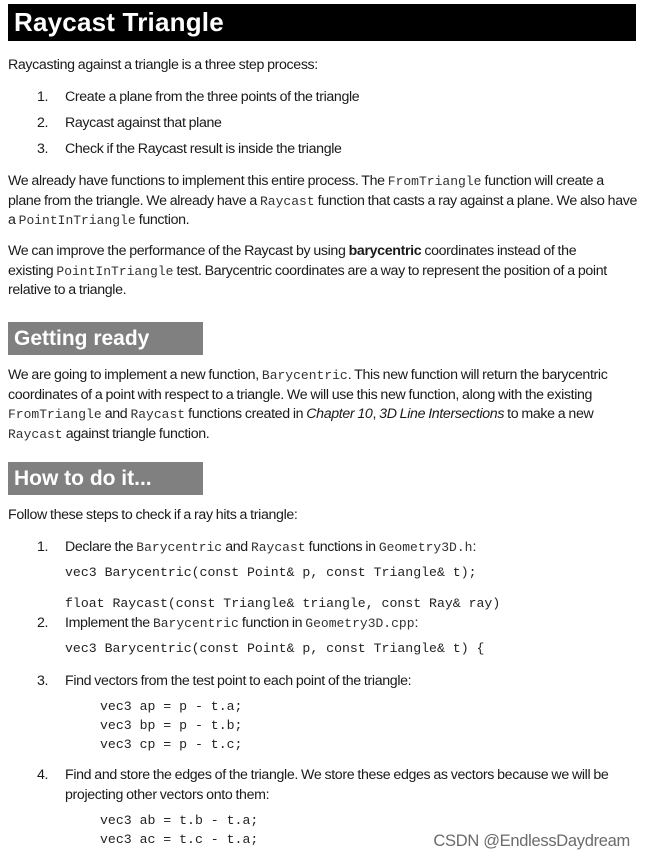  What do you see at coordinates (531, 841) in the screenshot?
I see `watermark: CSDN @EndlessDaydream` at bounding box center [531, 841].